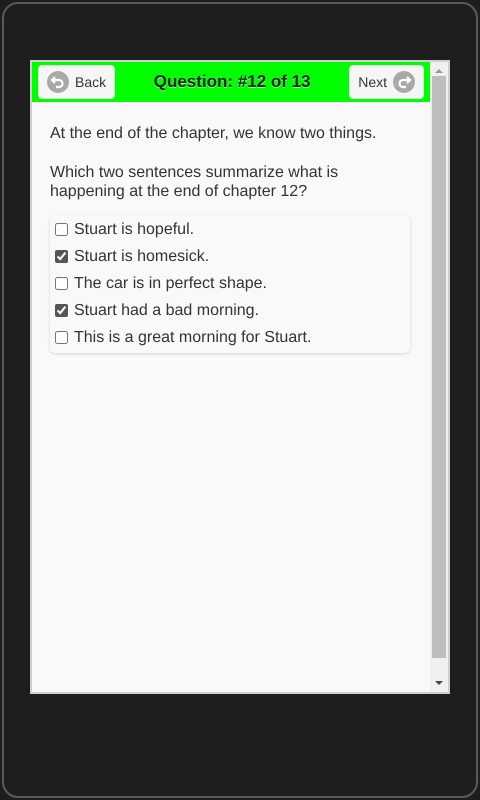 This screenshot has height=800, width=480. Describe the element at coordinates (439, 367) in the screenshot. I see `scroll-thumb` at that location.